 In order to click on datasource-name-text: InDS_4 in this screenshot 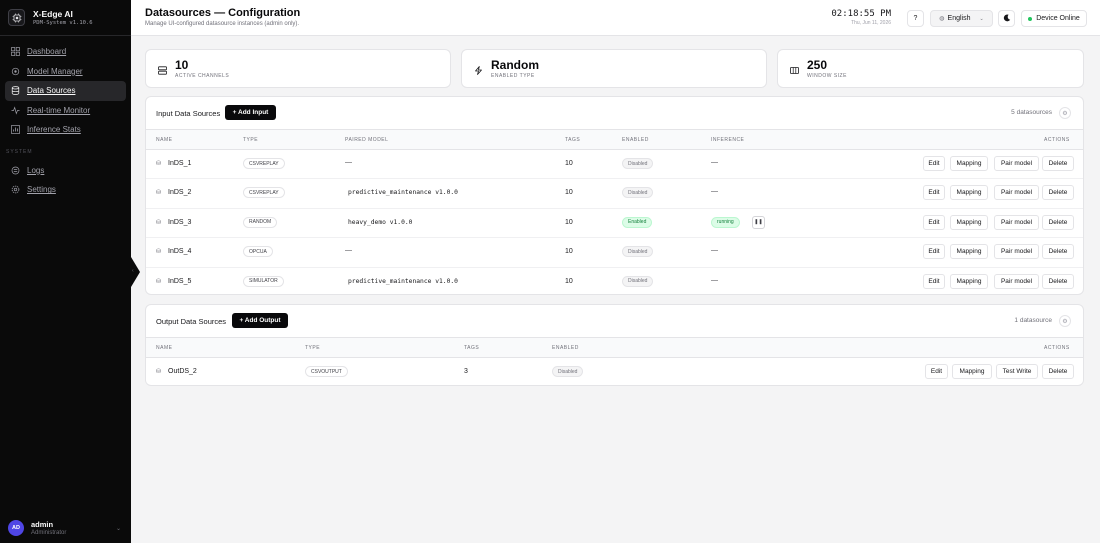, I will do `click(180, 252)`.